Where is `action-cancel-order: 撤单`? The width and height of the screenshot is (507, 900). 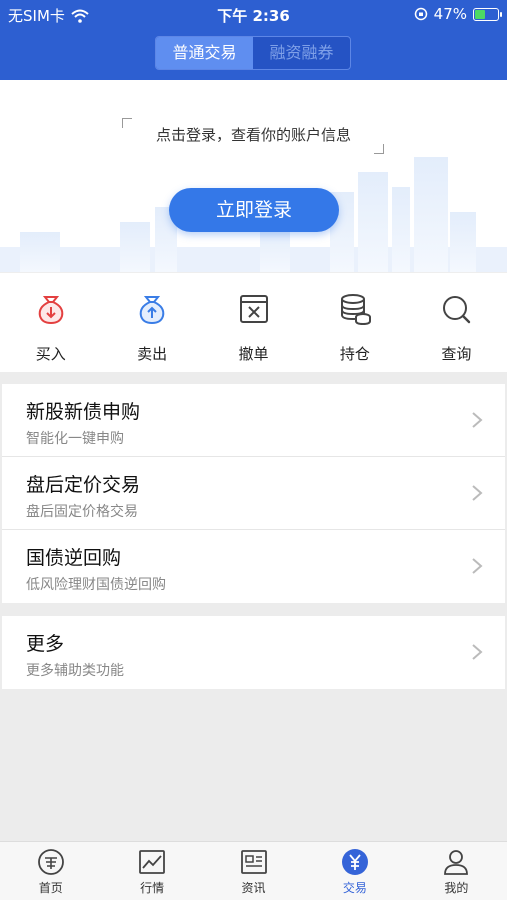
action-cancel-order: 撤单 is located at coordinates (253, 322).